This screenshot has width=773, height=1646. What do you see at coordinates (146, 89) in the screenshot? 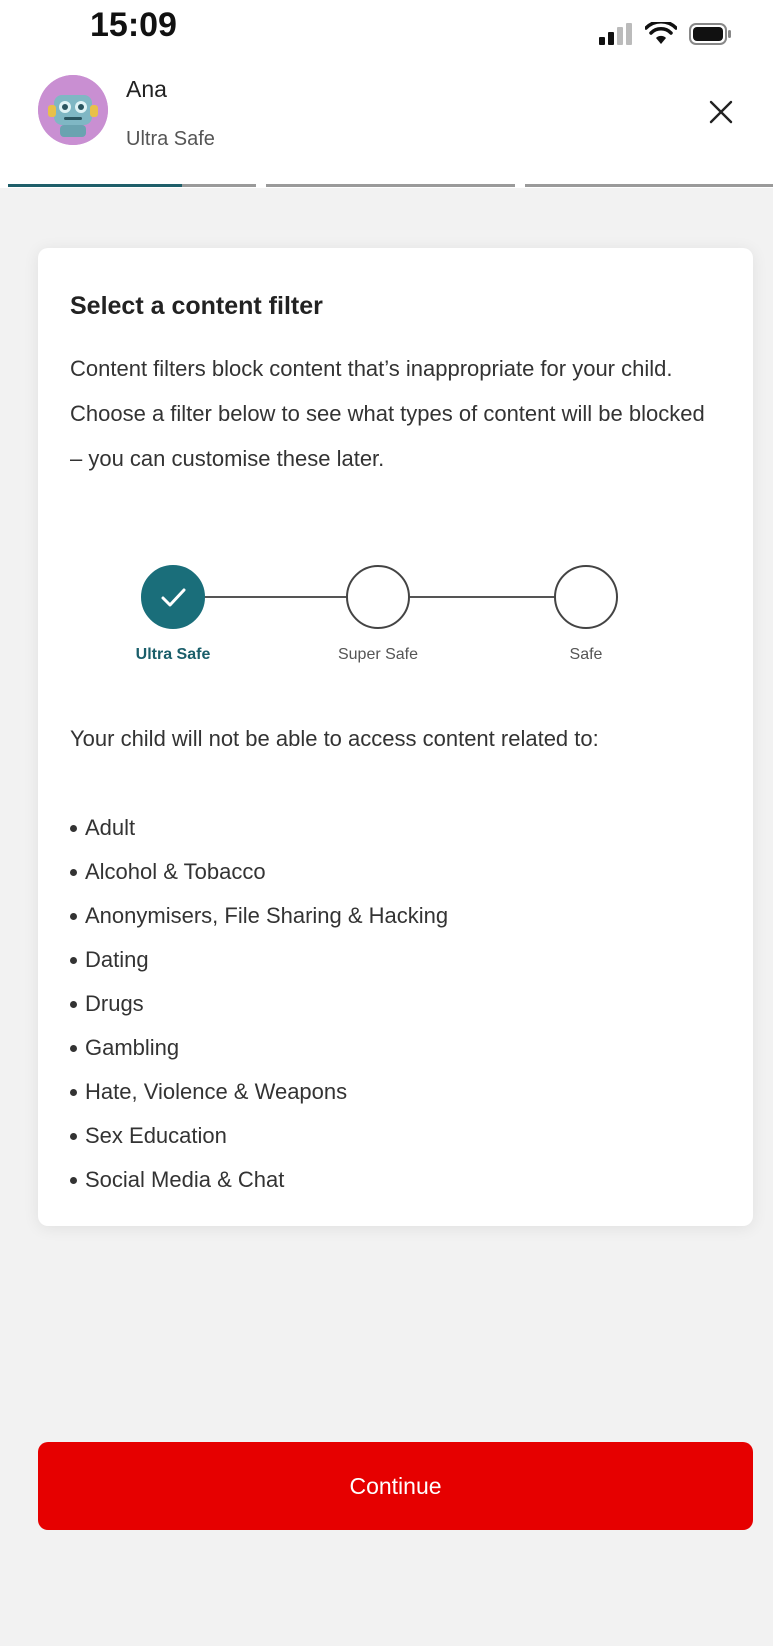
I see `user-name: Ana` at bounding box center [146, 89].